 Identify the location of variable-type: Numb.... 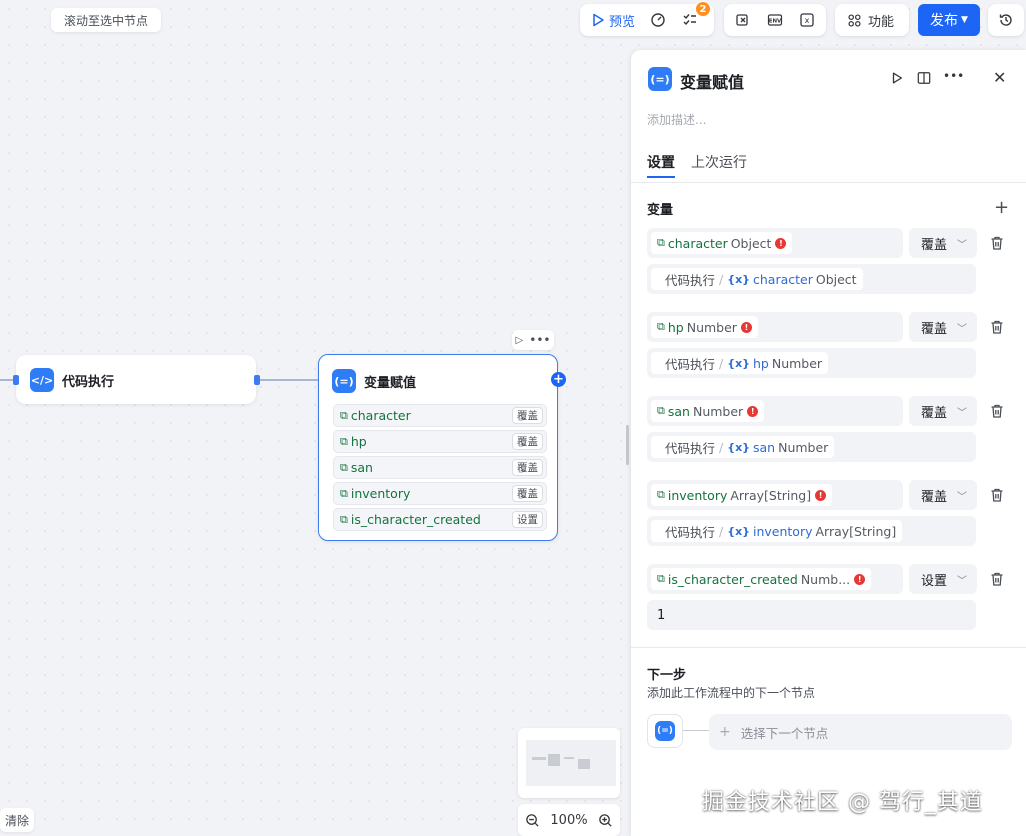
(825, 579).